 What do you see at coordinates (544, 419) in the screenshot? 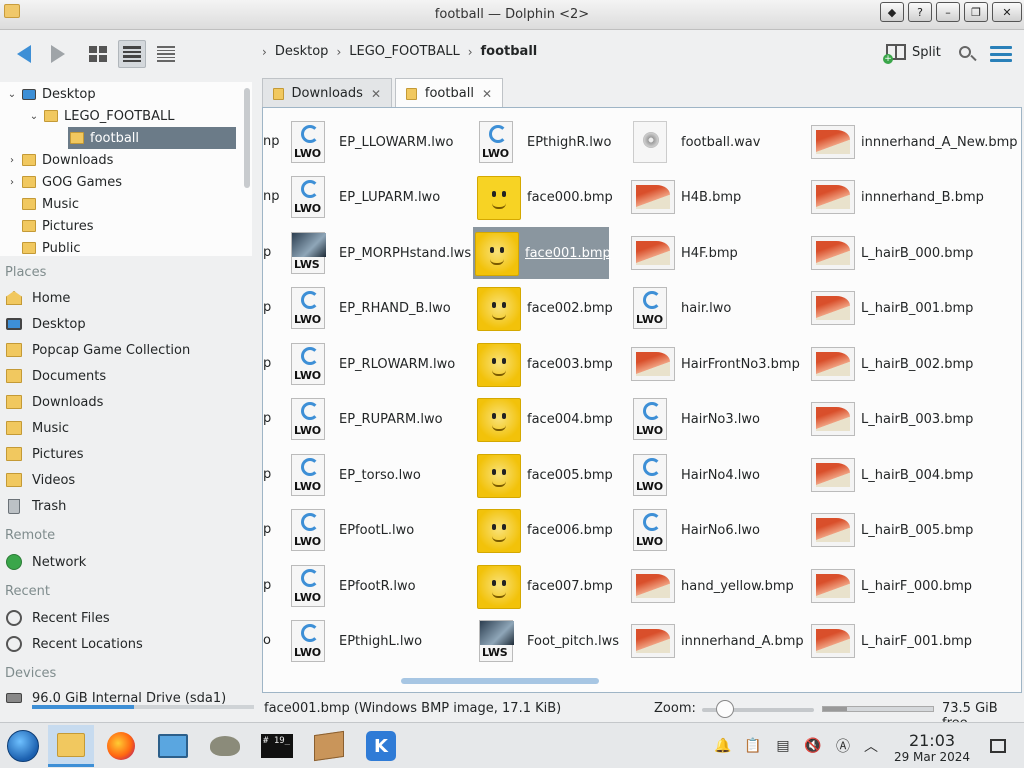
I see `file-item: face004.bmp` at bounding box center [544, 419].